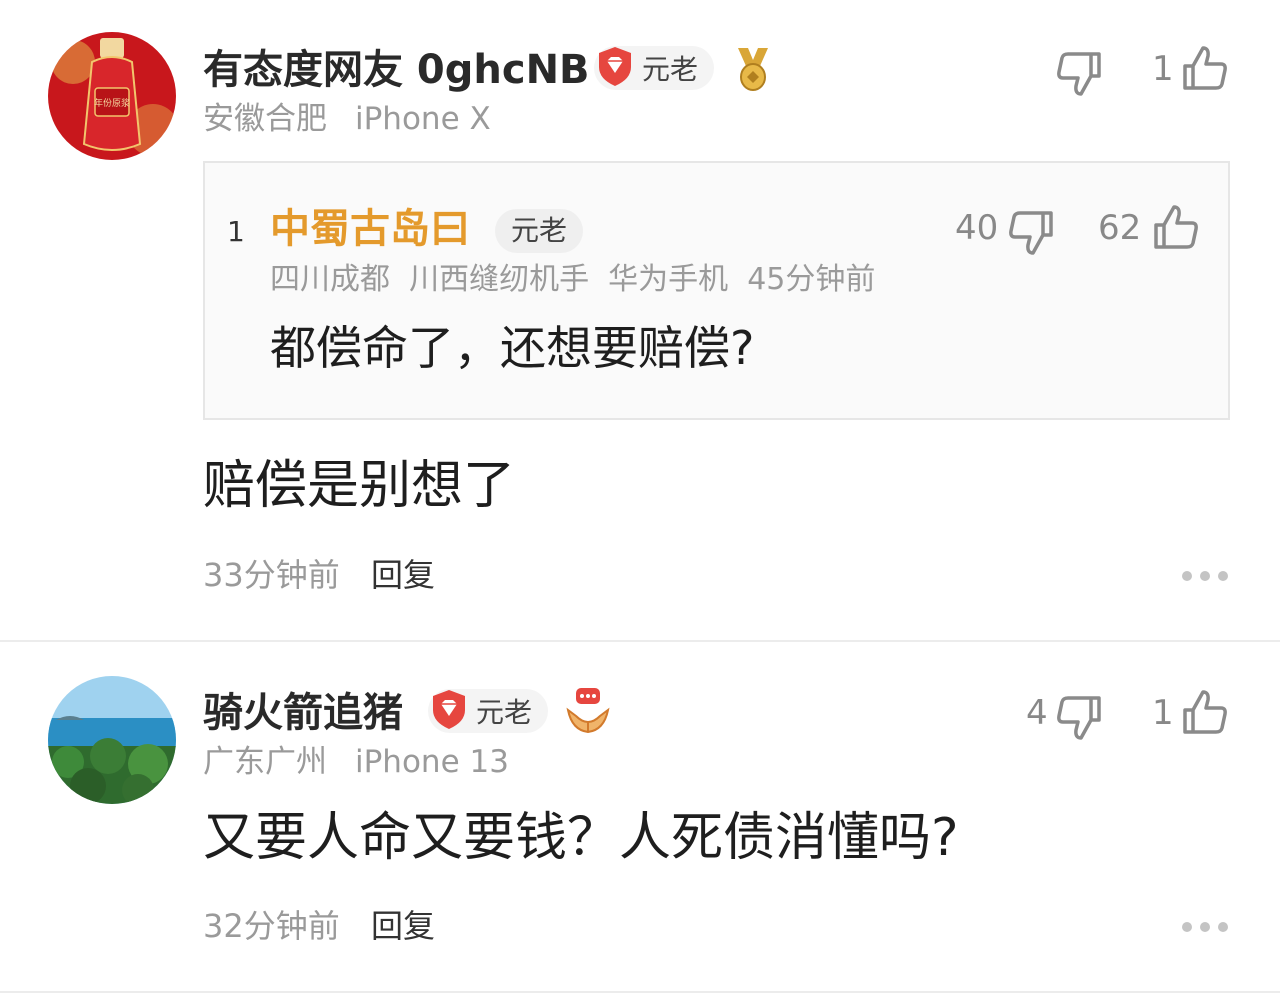 Image resolution: width=1280 pixels, height=997 pixels. I want to click on quote-index: 1, so click(236, 231).